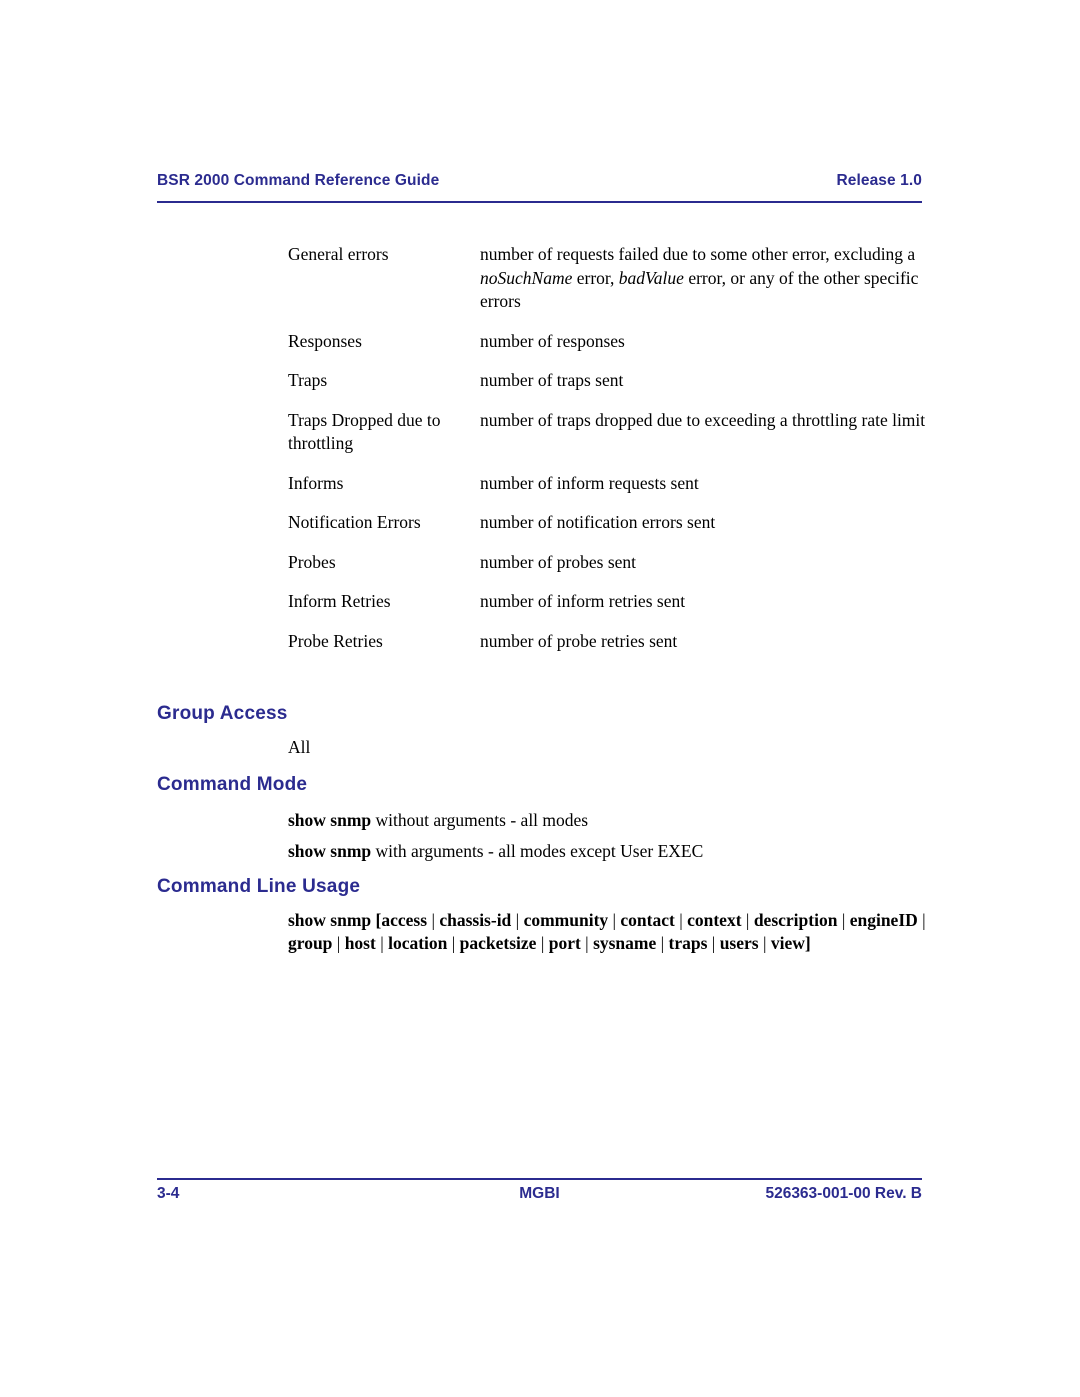  I want to click on usage-option: sysname, so click(625, 943).